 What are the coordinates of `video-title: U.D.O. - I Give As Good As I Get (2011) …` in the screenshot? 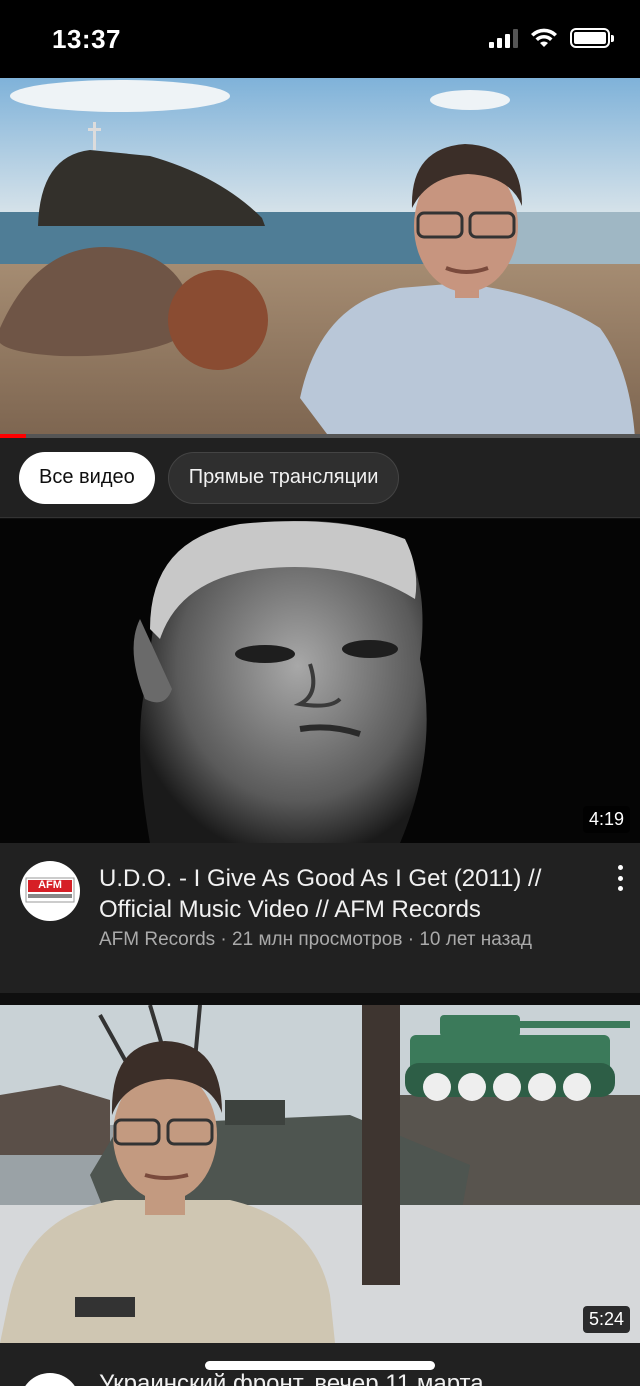 It's located at (344, 894).